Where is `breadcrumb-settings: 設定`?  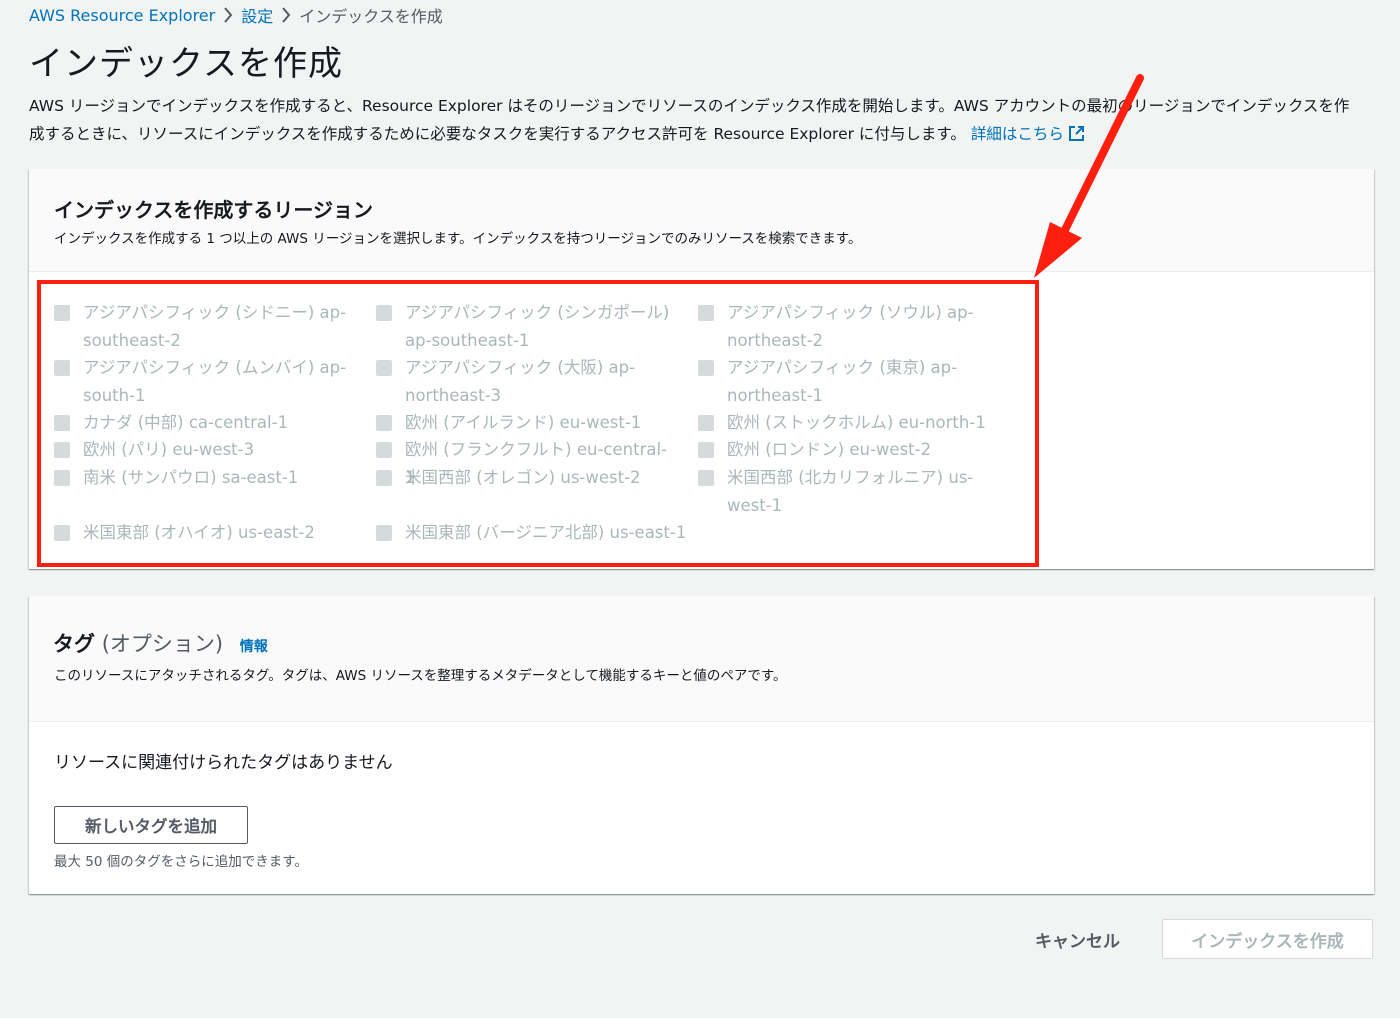 breadcrumb-settings: 設定 is located at coordinates (257, 15).